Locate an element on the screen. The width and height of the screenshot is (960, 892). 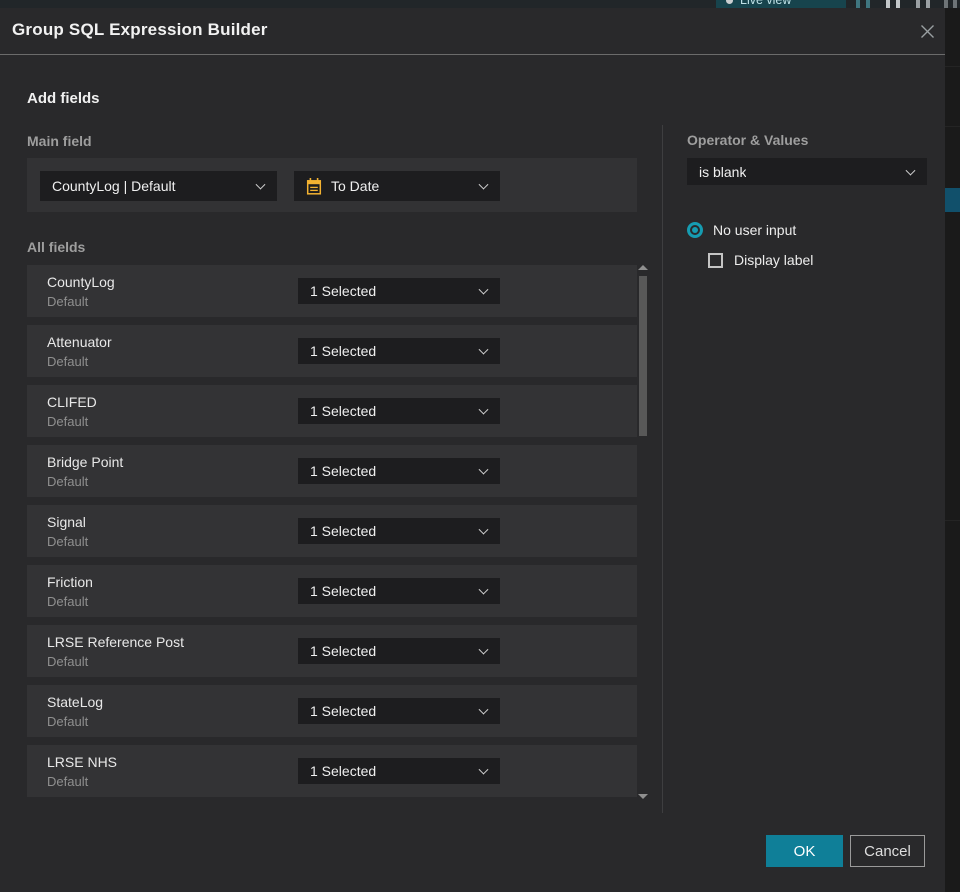
field-row: Signal Default 1 Selected is located at coordinates (332, 531).